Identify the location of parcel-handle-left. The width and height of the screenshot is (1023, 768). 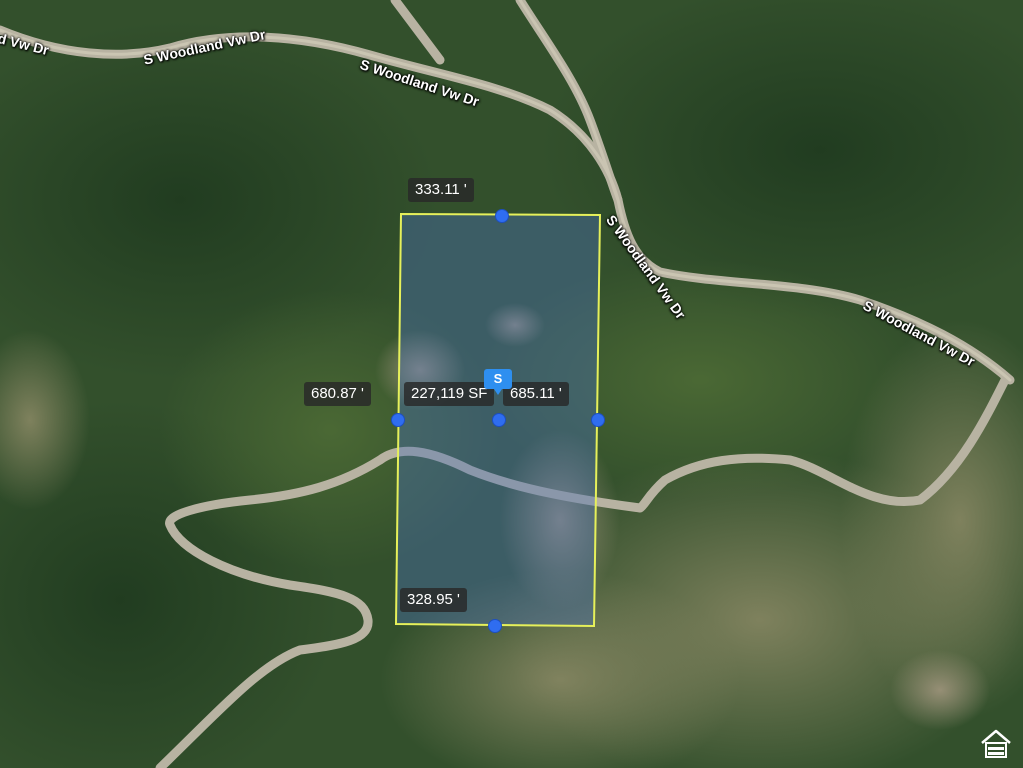
(398, 420).